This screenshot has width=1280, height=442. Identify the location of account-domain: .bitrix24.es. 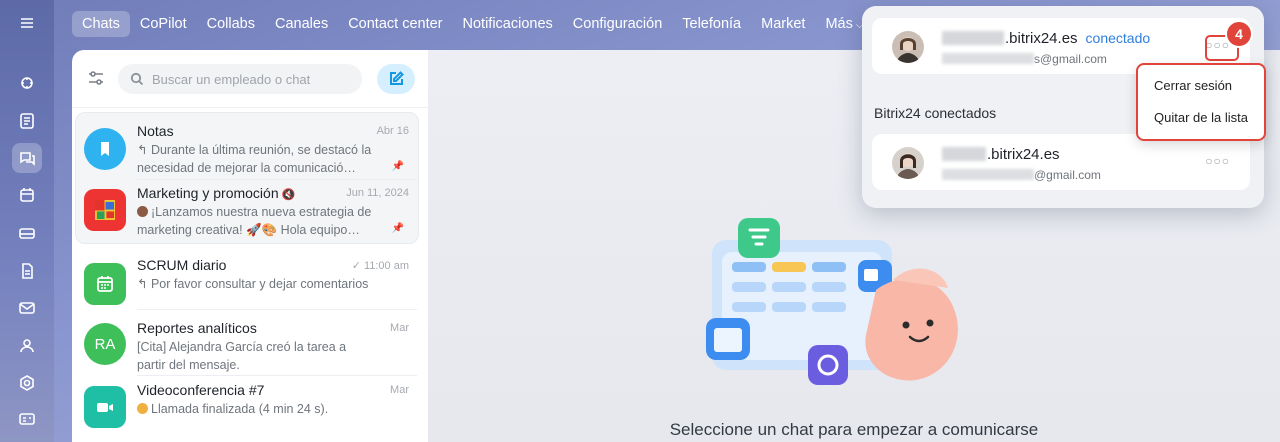
(1001, 154).